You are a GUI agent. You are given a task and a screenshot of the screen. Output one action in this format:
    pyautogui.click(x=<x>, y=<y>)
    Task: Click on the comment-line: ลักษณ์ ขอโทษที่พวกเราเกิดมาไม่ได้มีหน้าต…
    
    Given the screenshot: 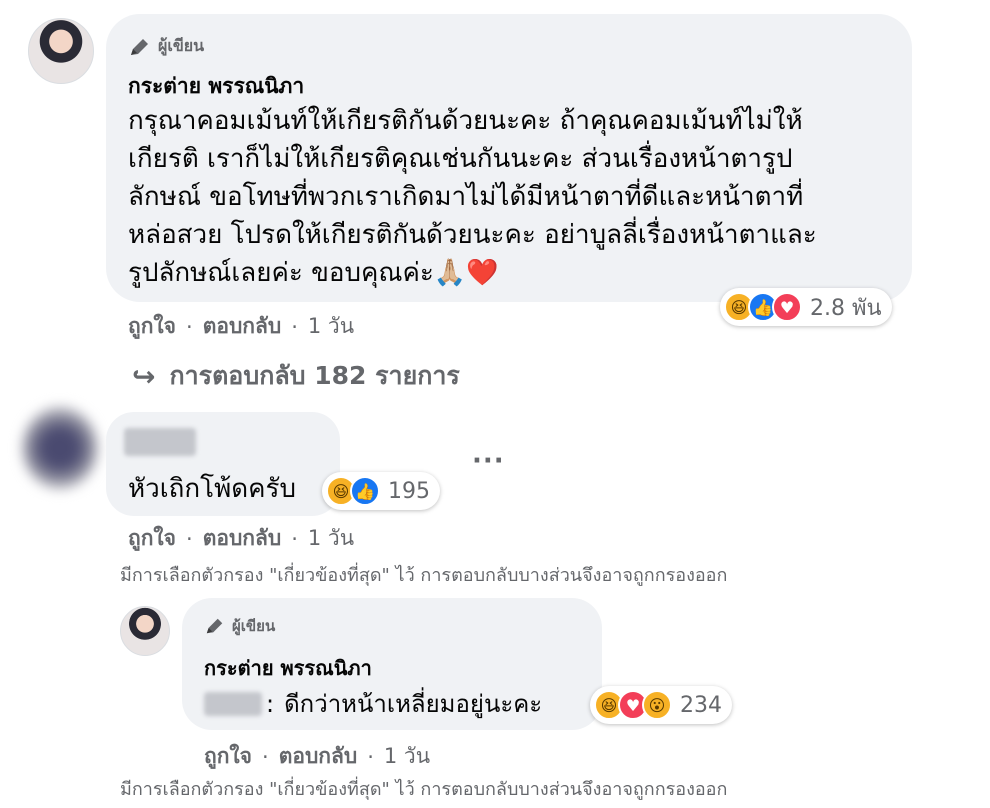 What is the action you would take?
    pyautogui.click(x=466, y=197)
    